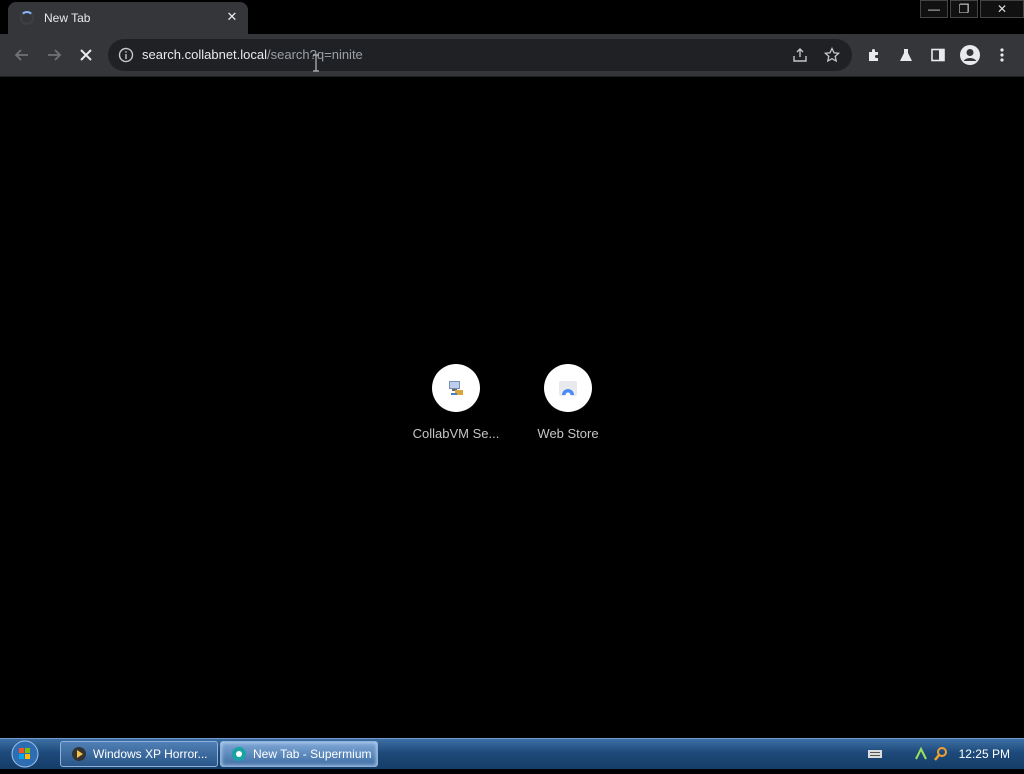  I want to click on profile-avatar-icon, so click(970, 55).